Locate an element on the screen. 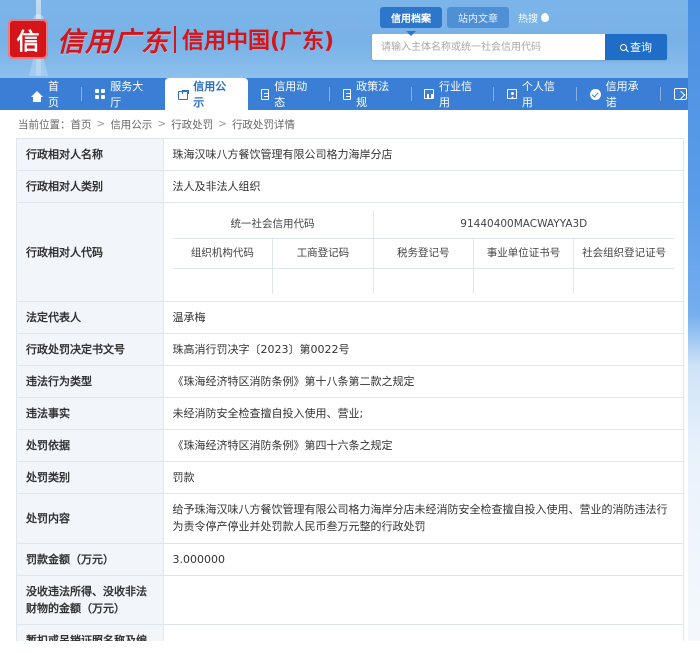 This screenshot has width=700, height=653. breadcrumb-item-current: 行政处罚详情 is located at coordinates (263, 124).